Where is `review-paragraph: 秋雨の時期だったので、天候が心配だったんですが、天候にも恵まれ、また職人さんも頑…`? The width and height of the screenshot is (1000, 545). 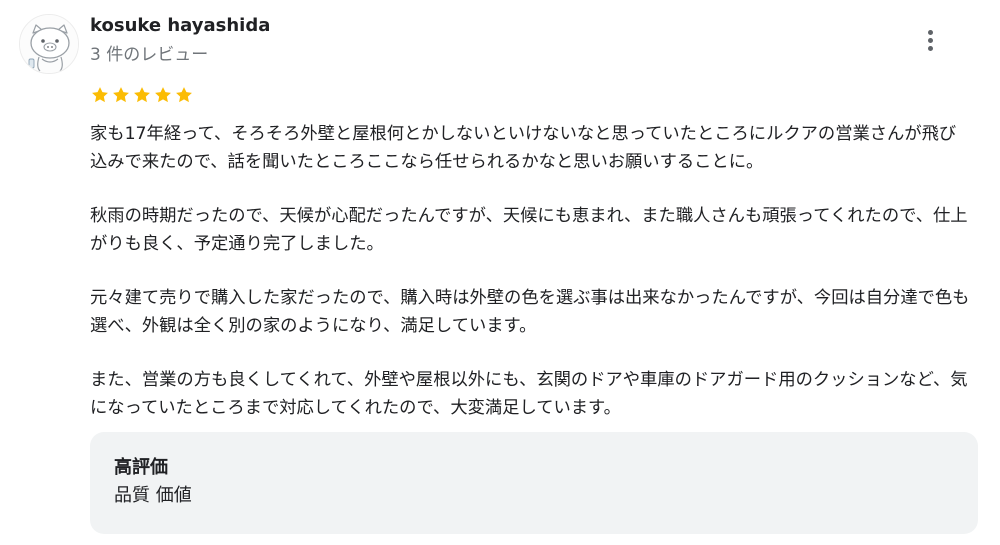 review-paragraph: 秋雨の時期だったので、天候が心配だったんですが、天候にも恵まれ、また職人さんも頑… is located at coordinates (529, 230).